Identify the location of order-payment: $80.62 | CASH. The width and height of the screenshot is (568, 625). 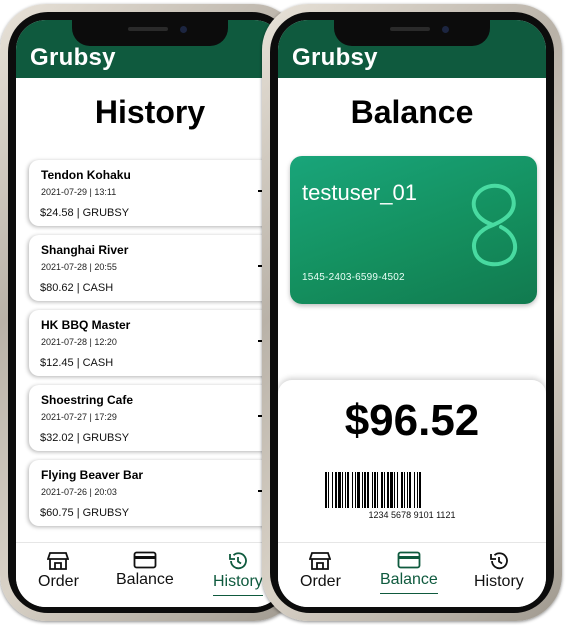
(77, 288).